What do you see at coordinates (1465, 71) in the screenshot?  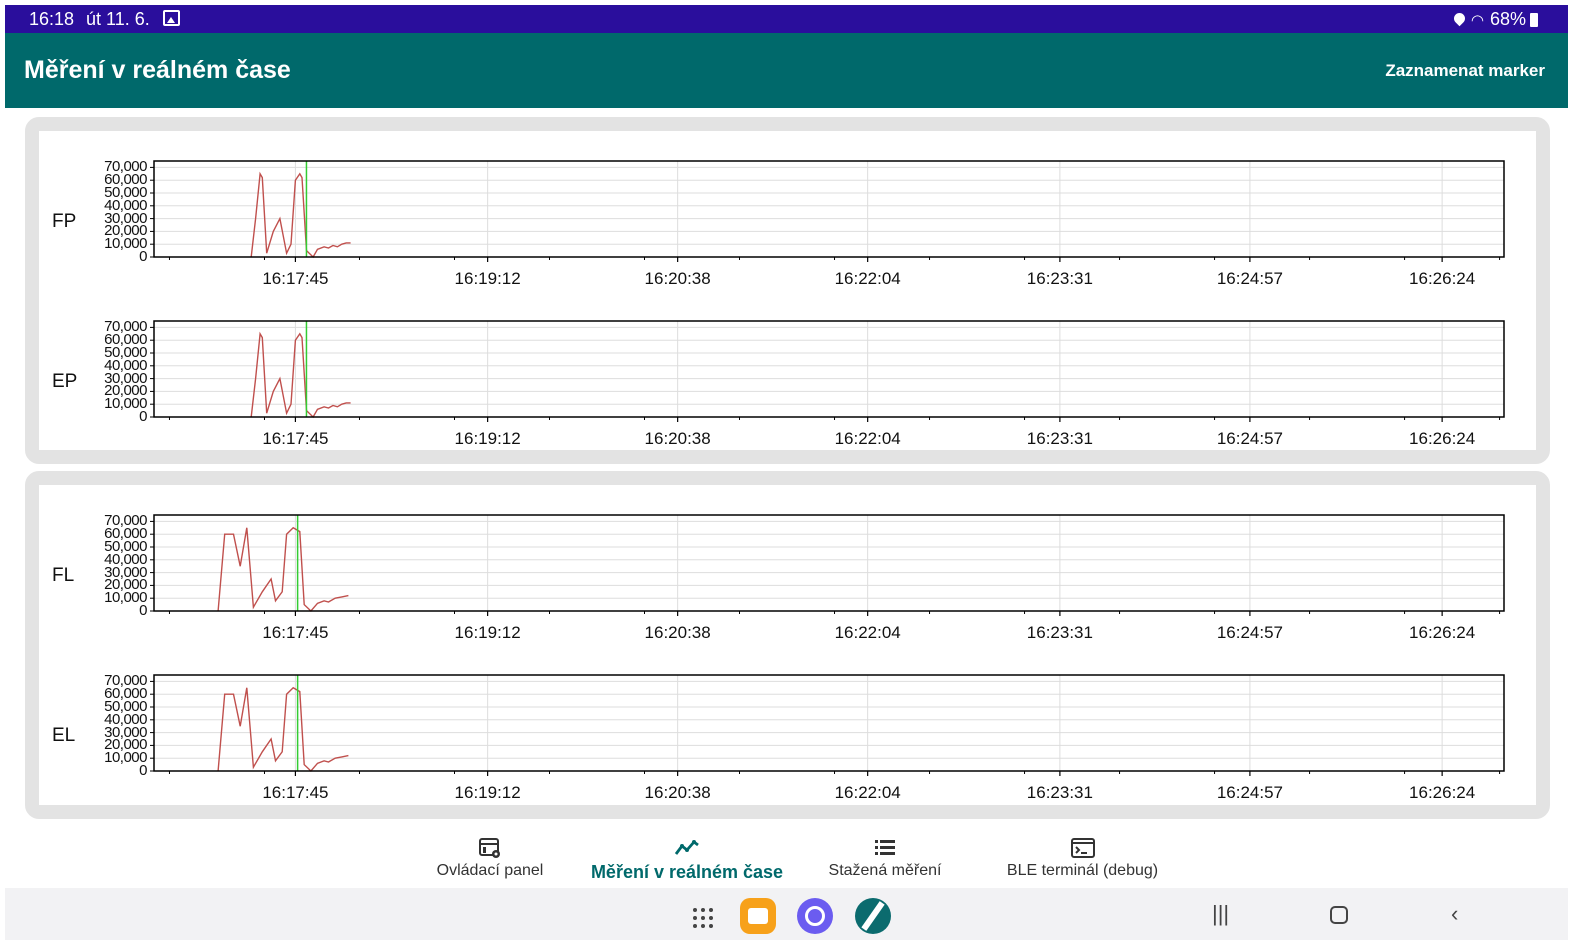 I see `record-marker-button: Zaznamenat marker` at bounding box center [1465, 71].